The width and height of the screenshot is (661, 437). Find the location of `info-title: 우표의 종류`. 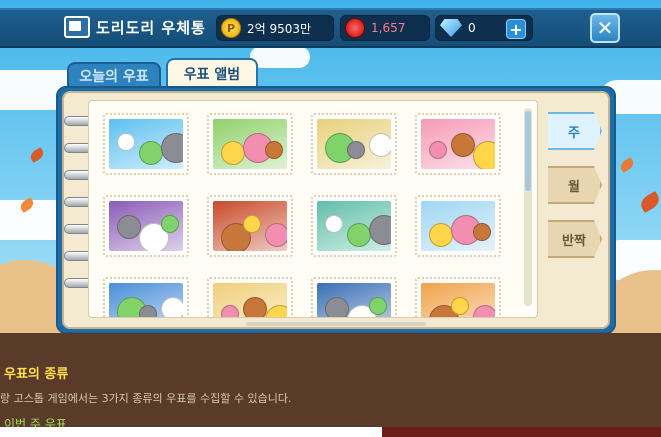

info-title: 우표의 종류 is located at coordinates (36, 374).